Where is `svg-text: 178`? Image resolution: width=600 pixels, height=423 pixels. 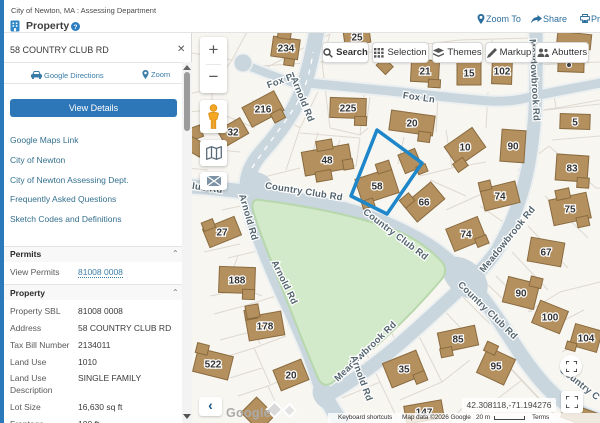
svg-text: 178 is located at coordinates (265, 327).